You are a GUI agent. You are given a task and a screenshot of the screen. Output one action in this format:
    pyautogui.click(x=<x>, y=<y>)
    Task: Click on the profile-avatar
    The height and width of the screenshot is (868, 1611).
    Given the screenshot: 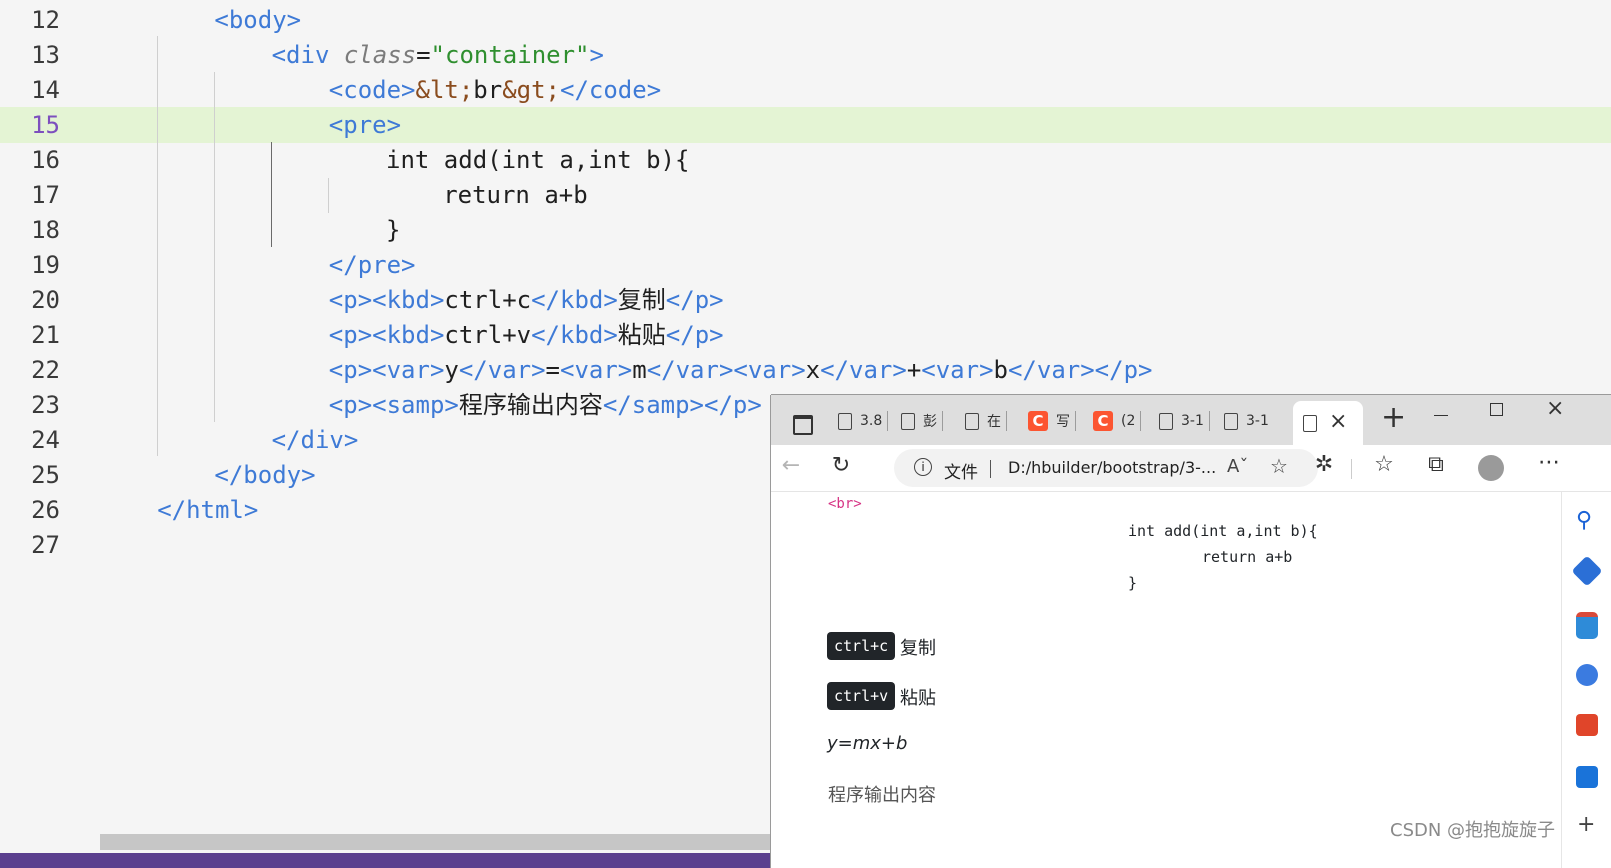 What is the action you would take?
    pyautogui.click(x=1491, y=468)
    